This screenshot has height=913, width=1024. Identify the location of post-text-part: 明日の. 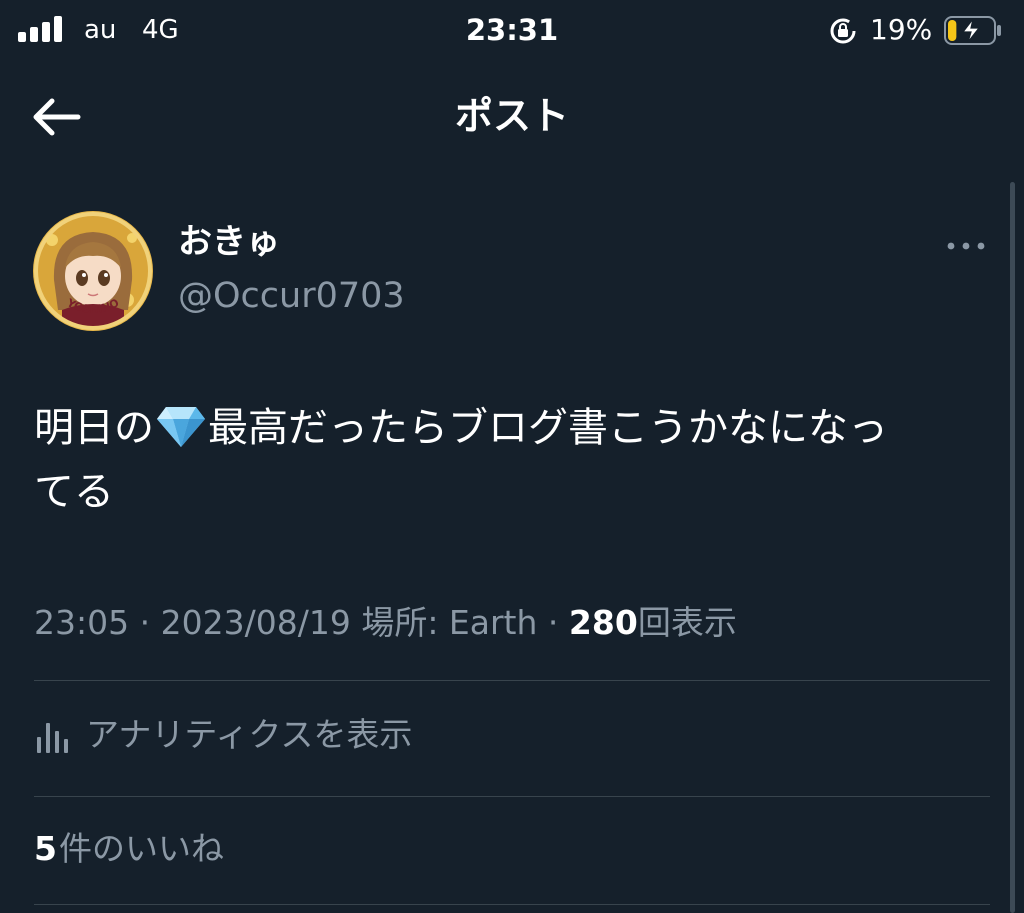
(94, 428).